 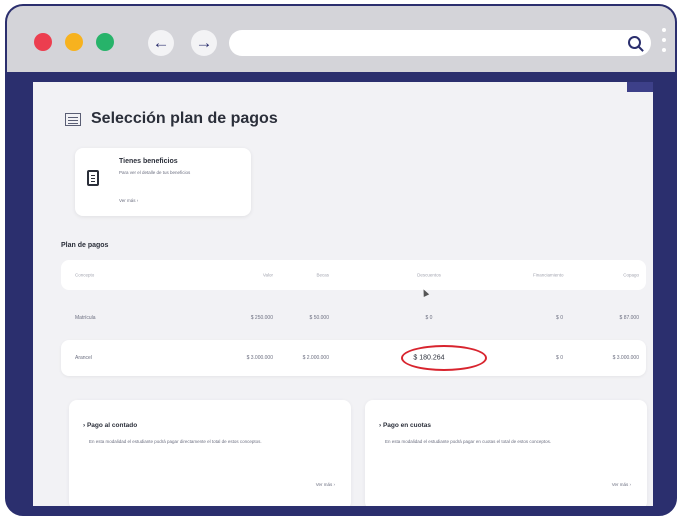 What do you see at coordinates (267, 275) in the screenshot?
I see `column-header: Valor` at bounding box center [267, 275].